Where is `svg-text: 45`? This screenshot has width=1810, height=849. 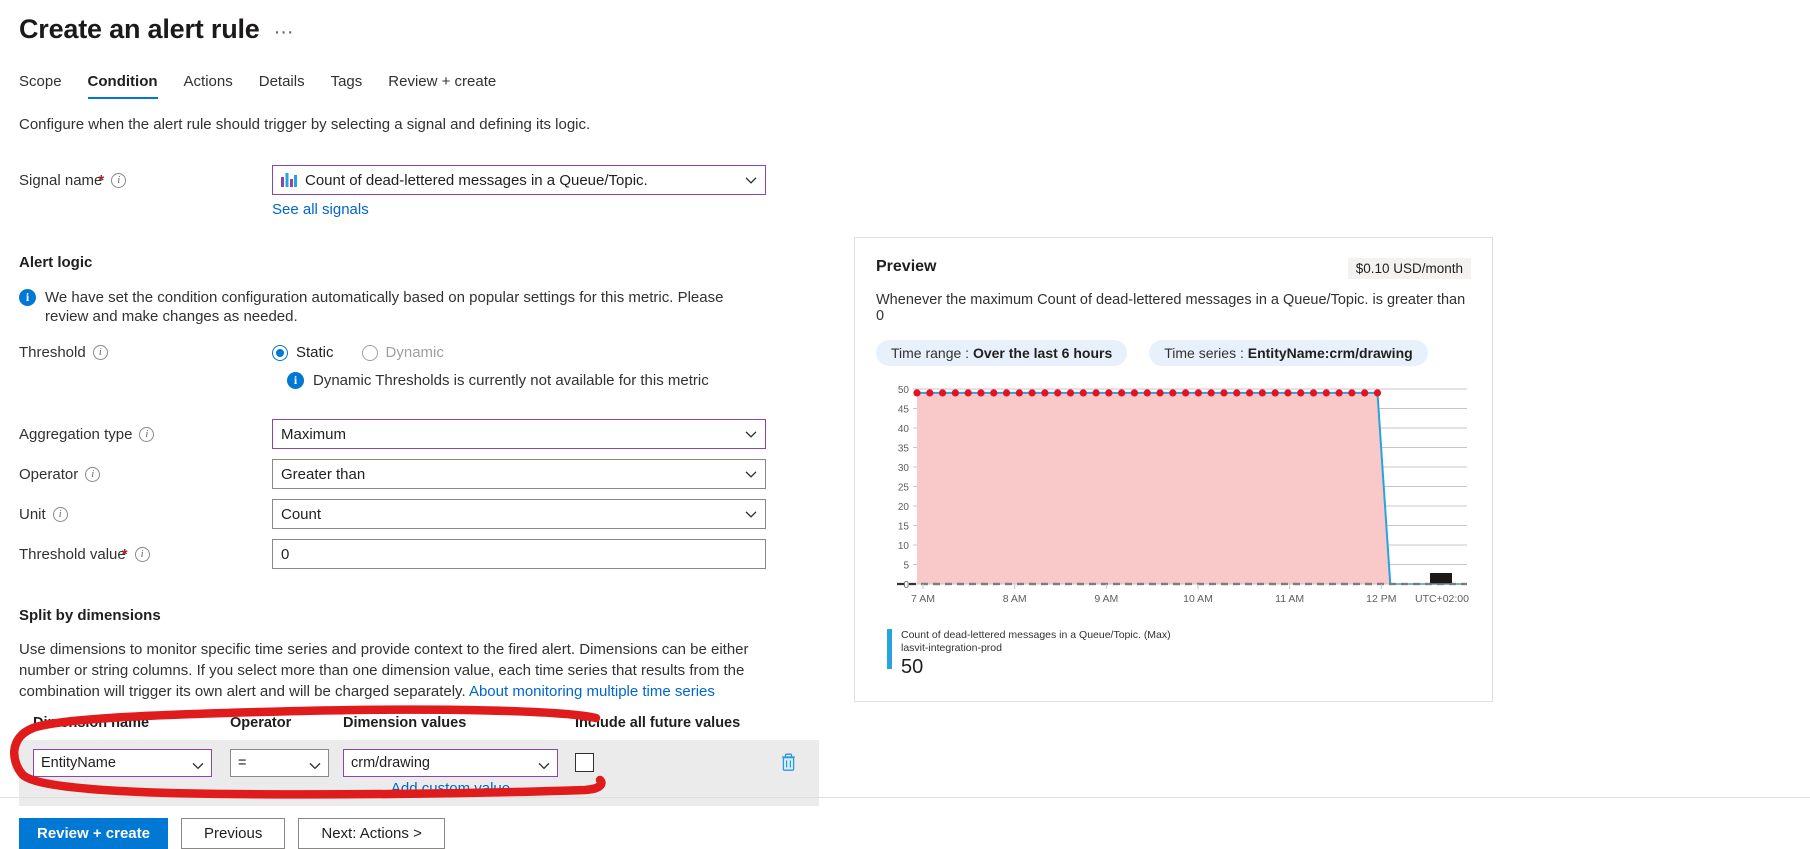 svg-text: 45 is located at coordinates (904, 410).